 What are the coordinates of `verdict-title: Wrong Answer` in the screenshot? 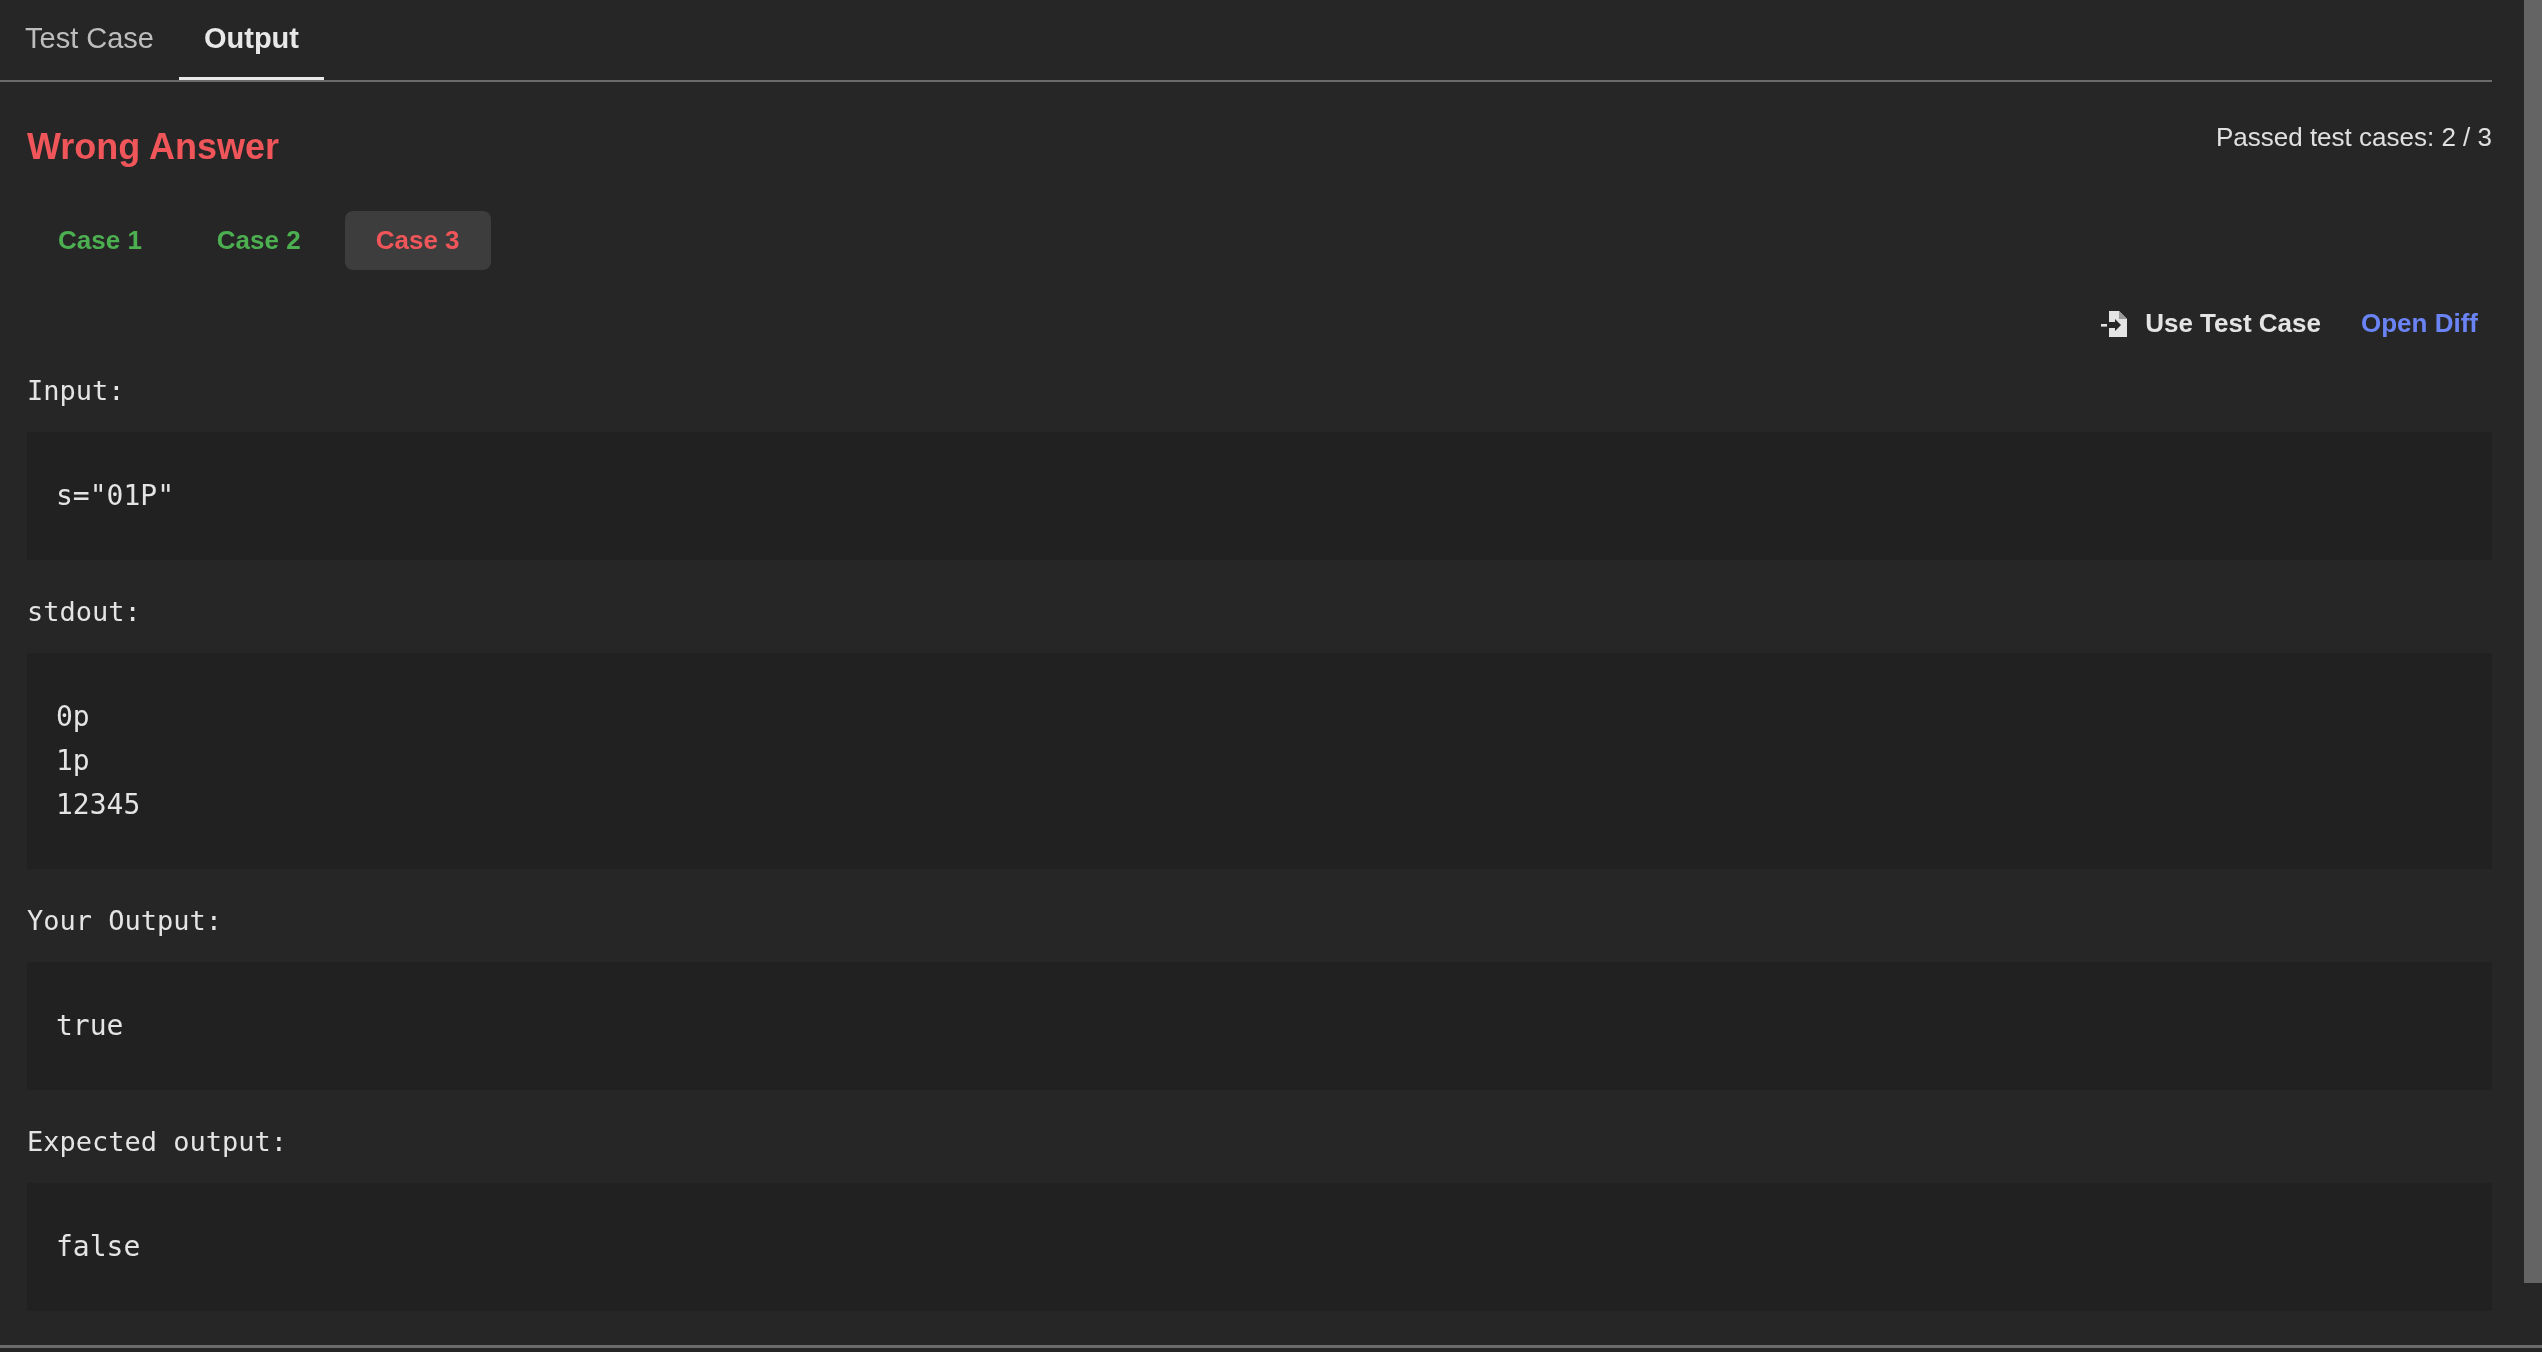 It's located at (153, 147).